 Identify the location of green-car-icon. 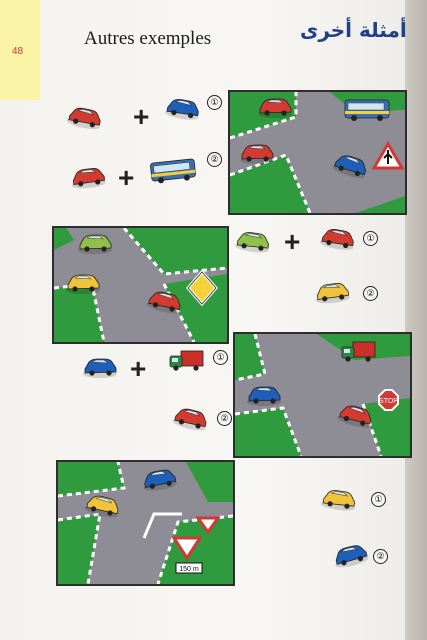
(252, 242).